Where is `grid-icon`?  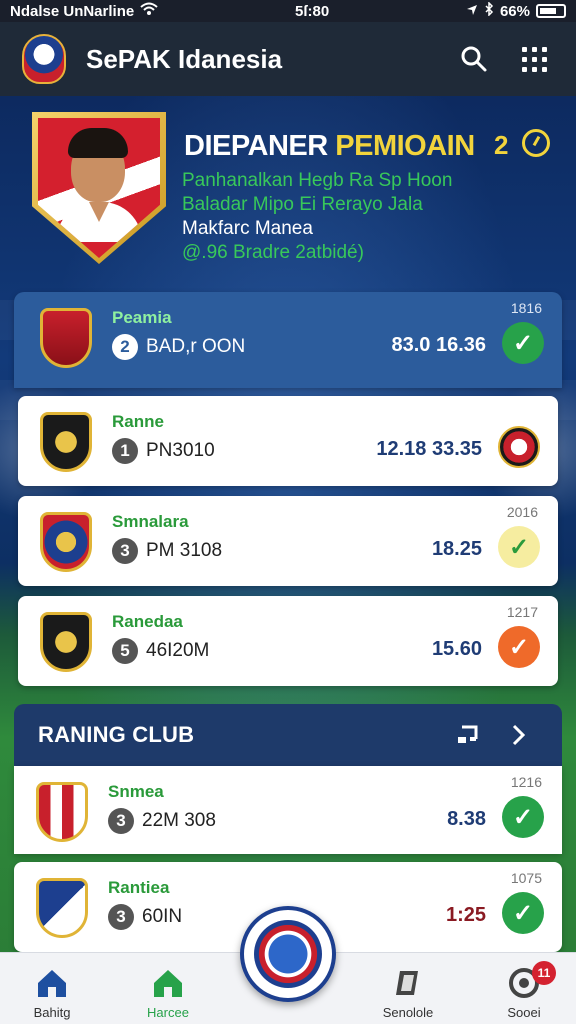 grid-icon is located at coordinates (534, 59).